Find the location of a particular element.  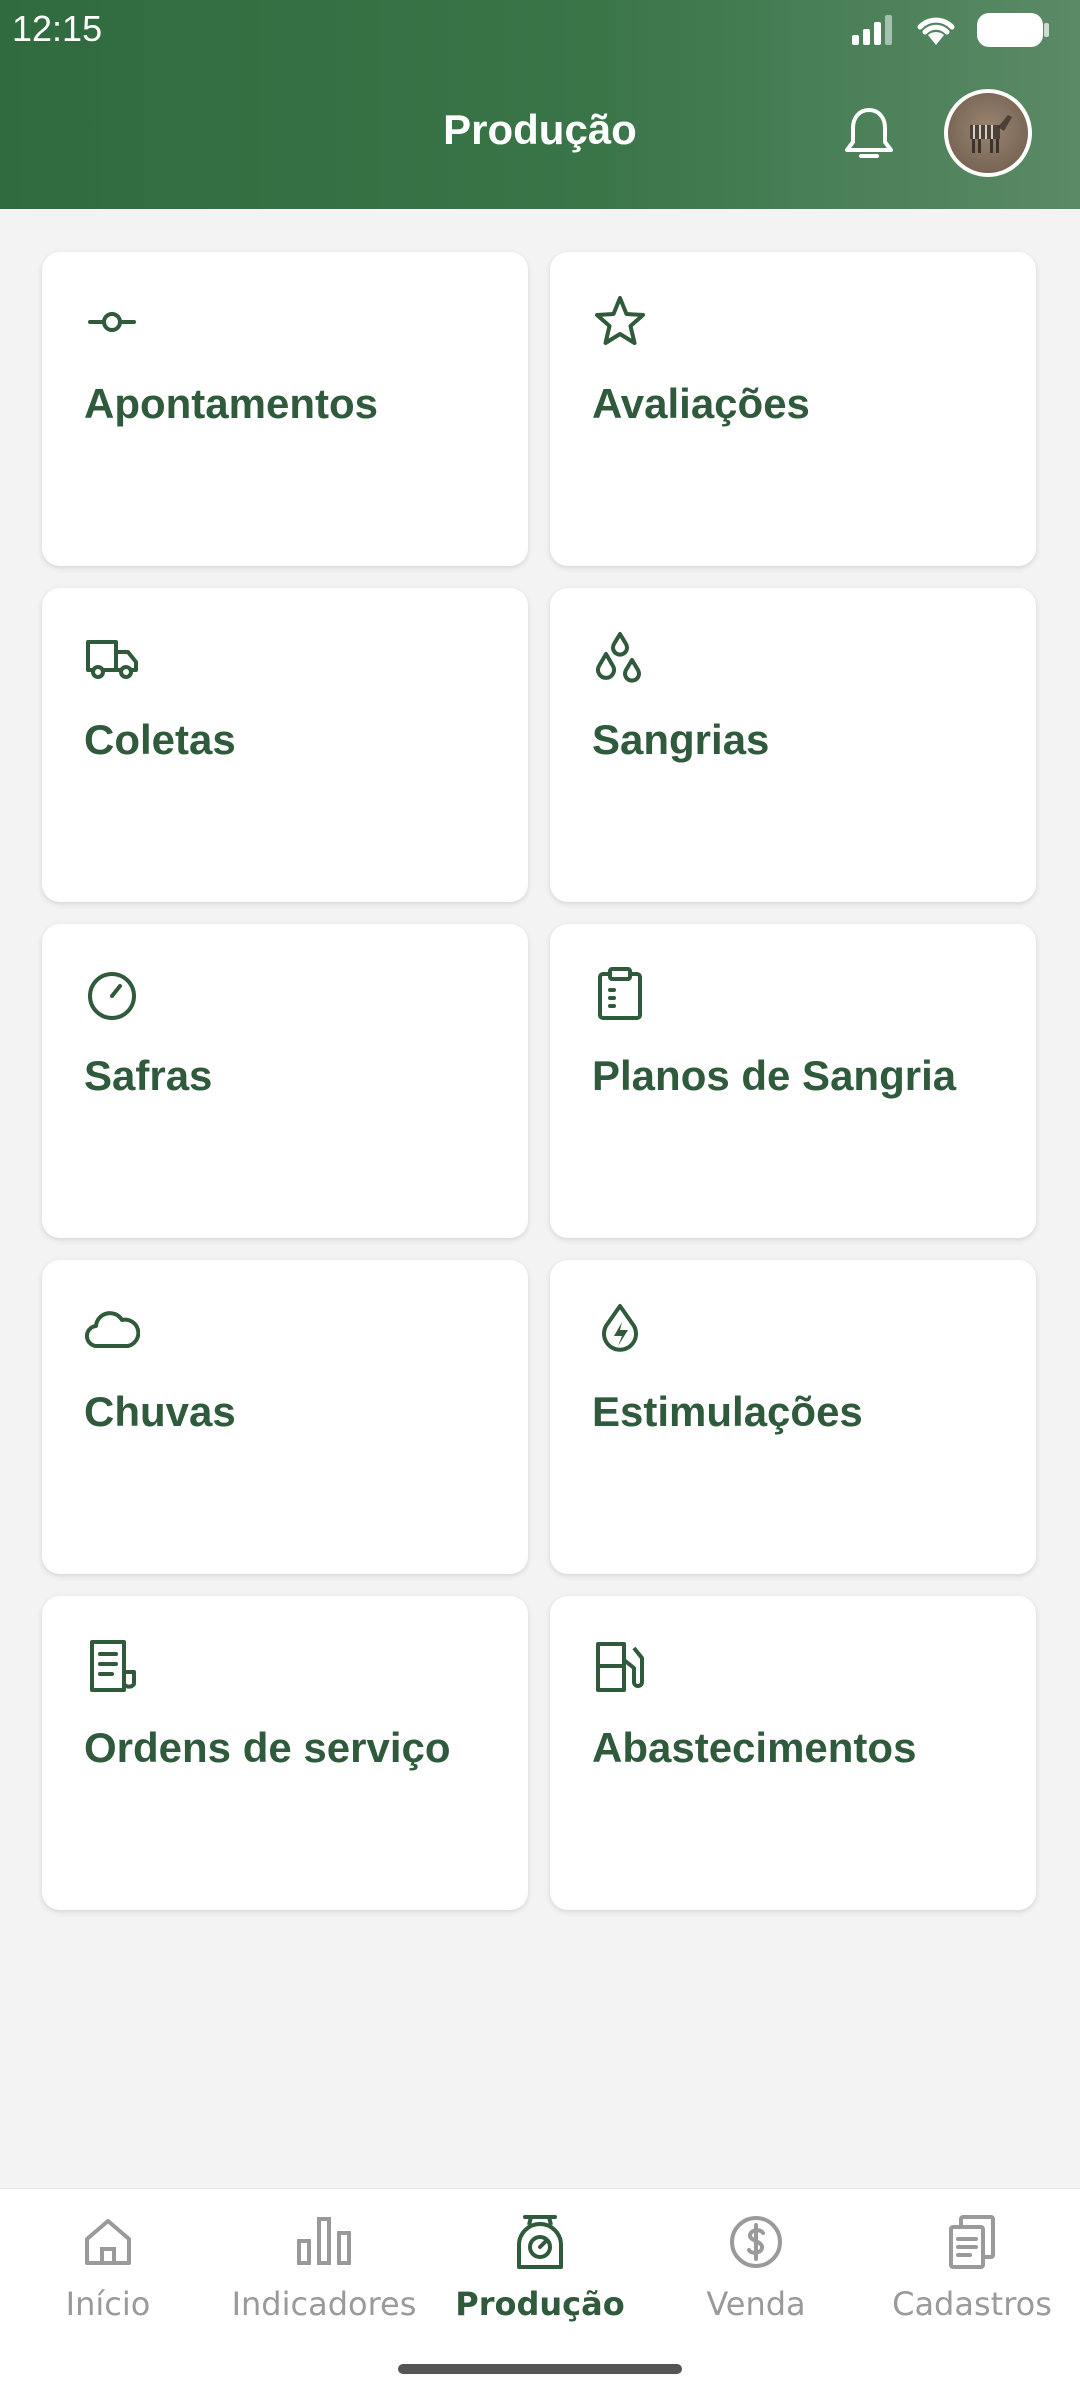

card-label: Sangrias is located at coordinates (681, 739).